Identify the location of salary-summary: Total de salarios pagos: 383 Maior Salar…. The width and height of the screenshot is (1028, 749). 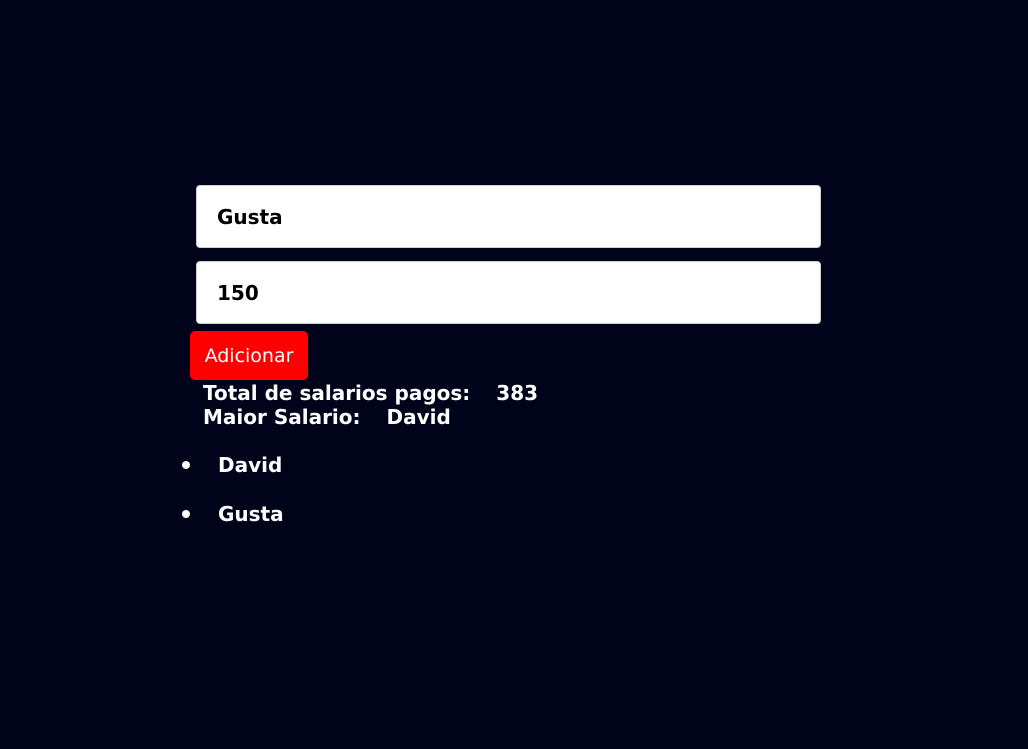
(370, 405).